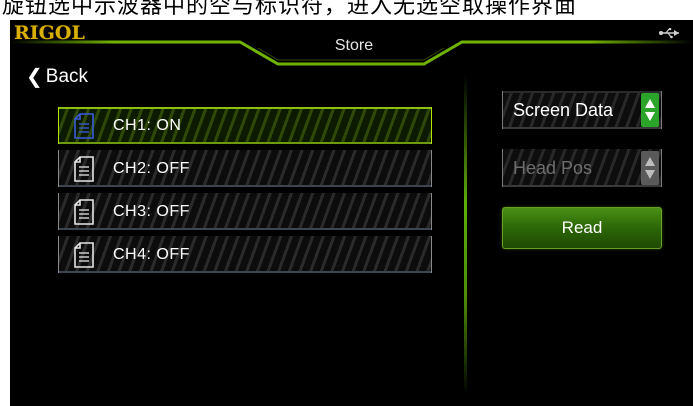  I want to click on back-button: ❮ Back, so click(57, 77).